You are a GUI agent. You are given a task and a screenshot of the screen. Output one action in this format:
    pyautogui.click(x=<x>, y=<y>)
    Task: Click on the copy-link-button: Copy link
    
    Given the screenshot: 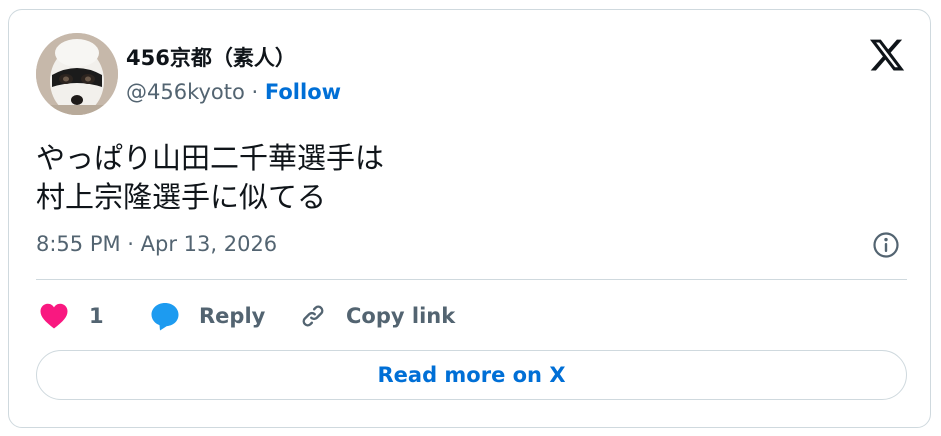 What is the action you would take?
    pyautogui.click(x=376, y=316)
    